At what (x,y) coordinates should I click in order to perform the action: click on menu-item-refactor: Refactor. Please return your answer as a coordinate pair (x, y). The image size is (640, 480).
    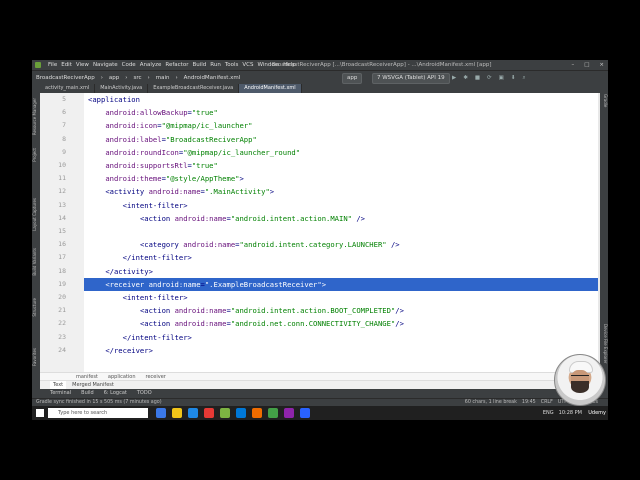
    Looking at the image, I should click on (176, 65).